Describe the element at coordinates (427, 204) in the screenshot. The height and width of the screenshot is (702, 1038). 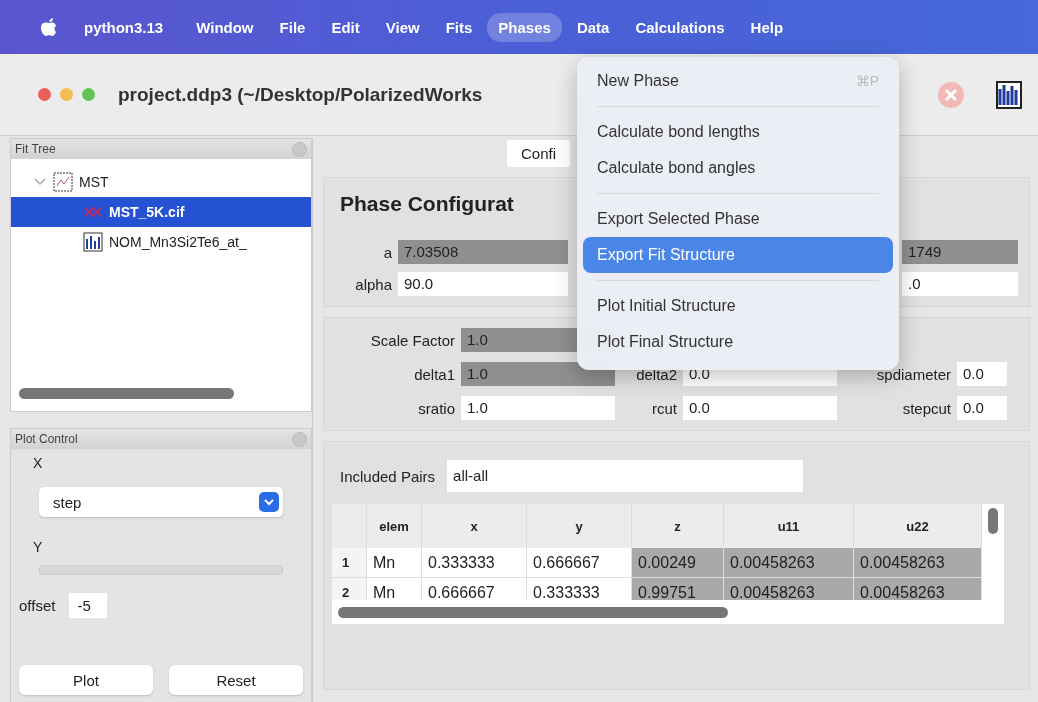
I see `section-title: Phase Configurat` at that location.